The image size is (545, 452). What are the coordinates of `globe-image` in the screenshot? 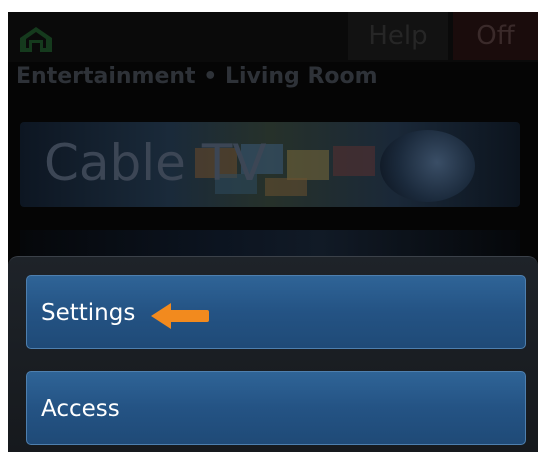 It's located at (427, 166).